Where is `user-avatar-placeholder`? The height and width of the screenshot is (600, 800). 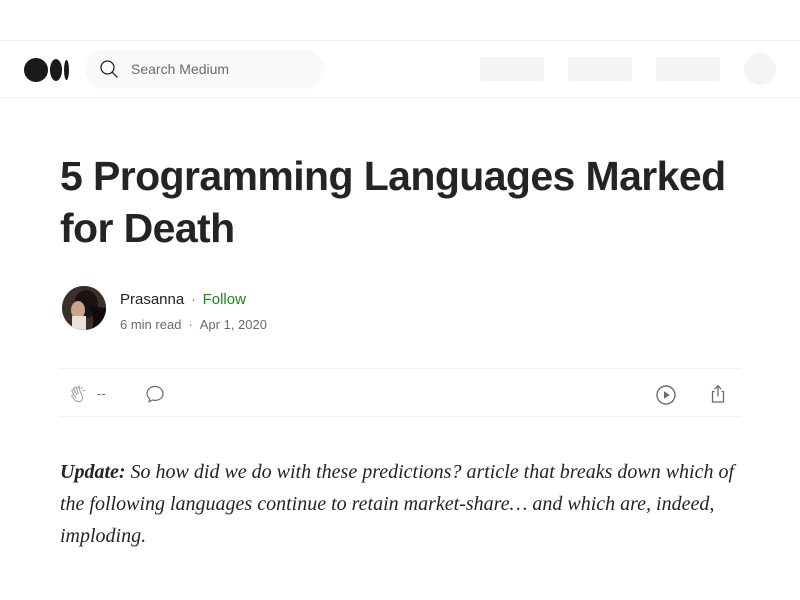
user-avatar-placeholder is located at coordinates (760, 69).